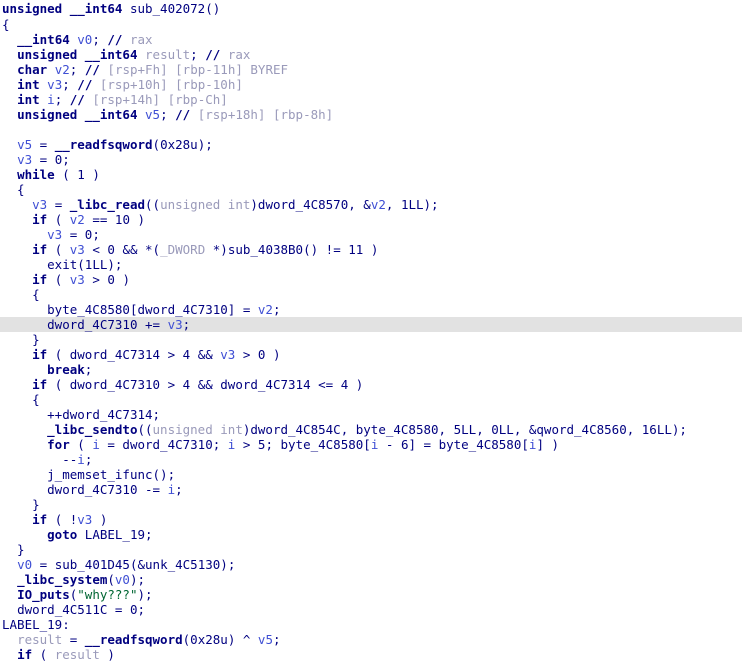  Describe the element at coordinates (62, 579) in the screenshot. I see `token-function-call: _libc_system` at that location.